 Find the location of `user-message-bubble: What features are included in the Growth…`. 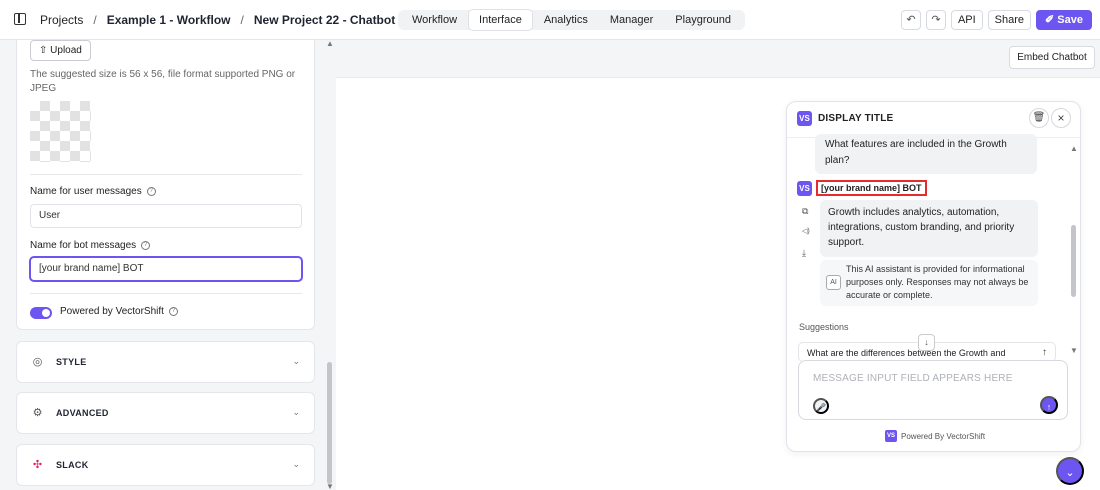

user-message-bubble: What features are included in the Growth… is located at coordinates (926, 154).